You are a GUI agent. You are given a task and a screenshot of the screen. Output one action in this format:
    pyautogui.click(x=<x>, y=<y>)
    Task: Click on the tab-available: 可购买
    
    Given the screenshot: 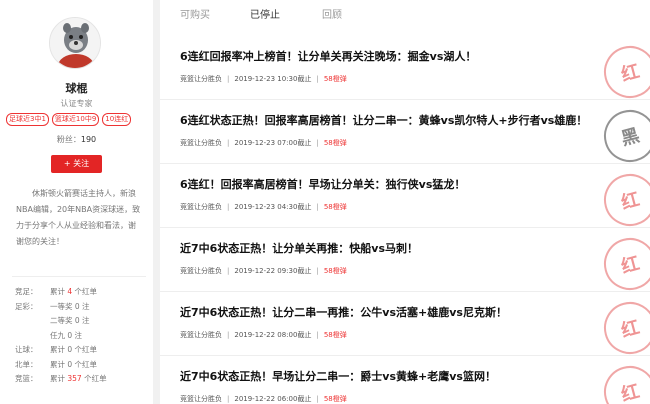 What is the action you would take?
    pyautogui.click(x=195, y=13)
    